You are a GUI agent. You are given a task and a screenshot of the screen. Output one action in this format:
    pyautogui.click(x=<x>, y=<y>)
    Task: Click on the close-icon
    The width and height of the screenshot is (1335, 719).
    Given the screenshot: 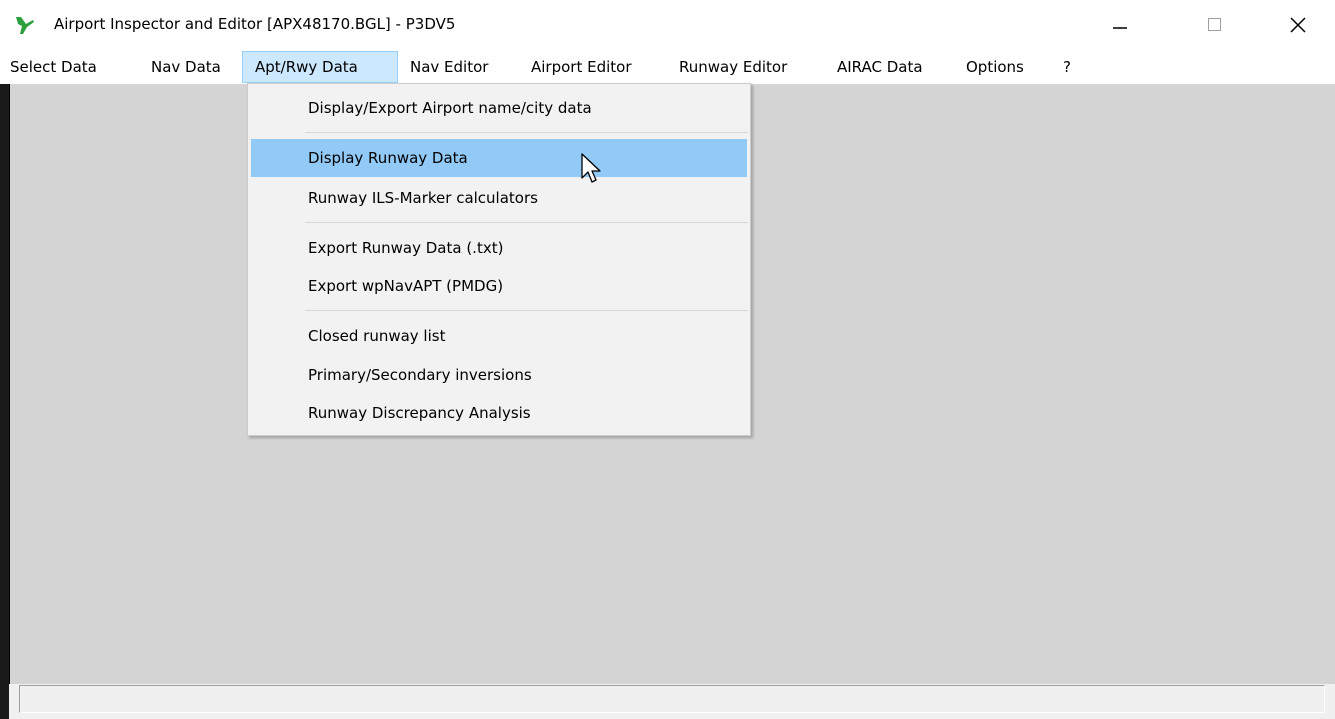 What is the action you would take?
    pyautogui.click(x=1297, y=25)
    